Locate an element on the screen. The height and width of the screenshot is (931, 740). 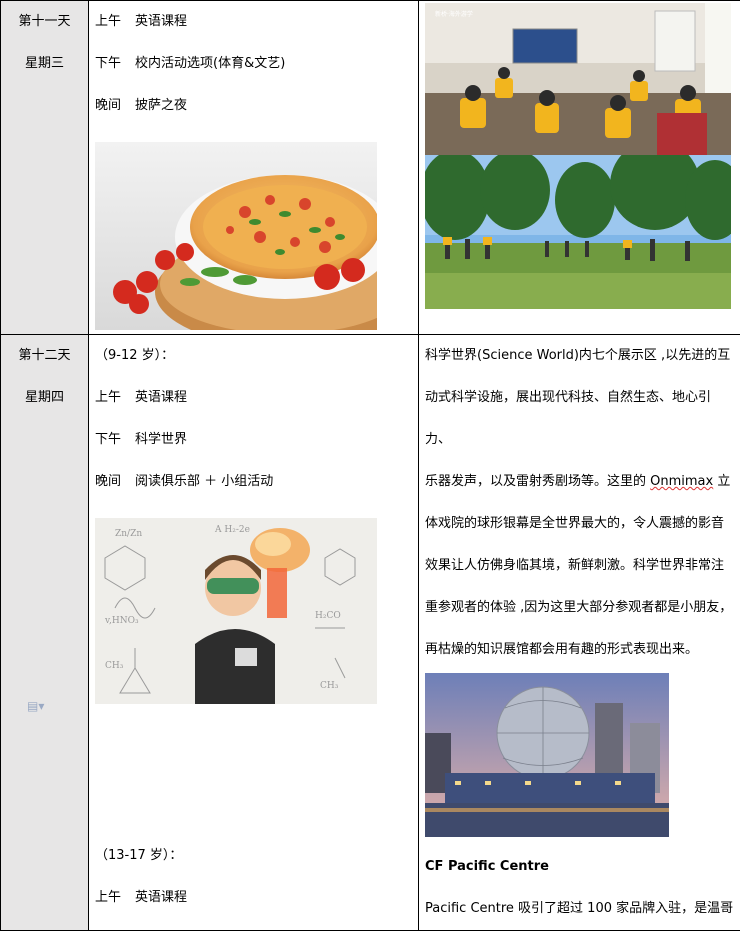
age-group-label: （13-17 岁）： is located at coordinates (256, 867).